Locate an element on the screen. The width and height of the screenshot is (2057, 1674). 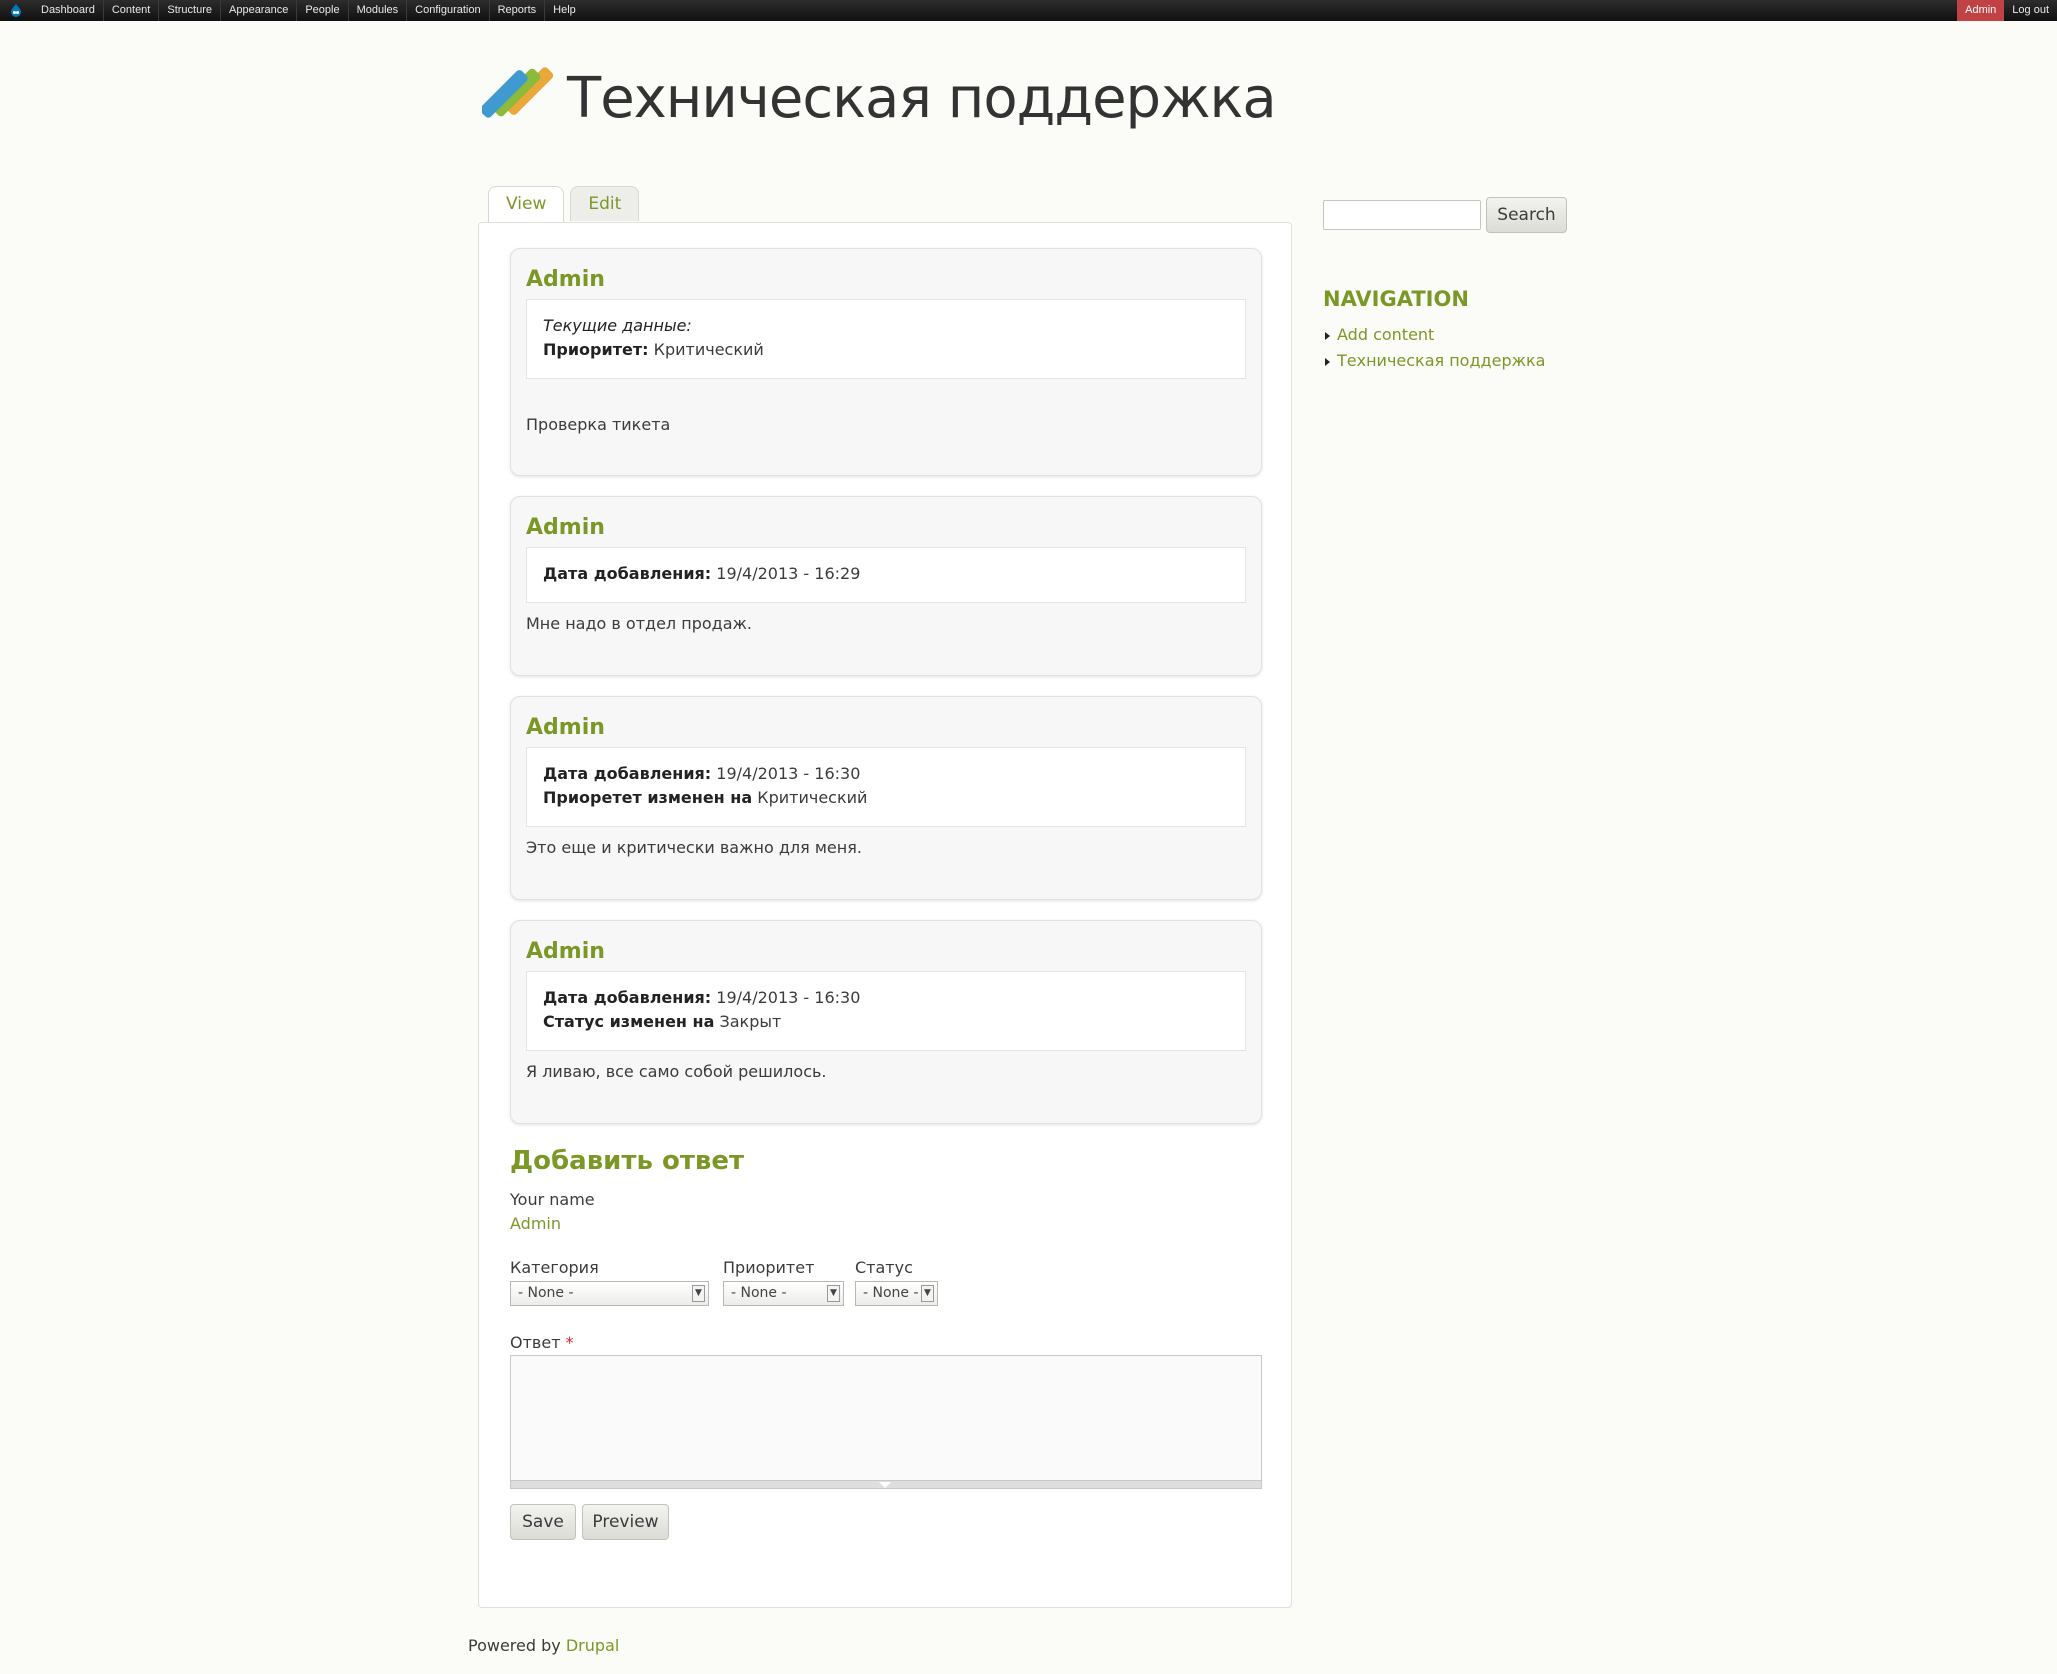
meta-date-value: 19/4/2013 - 16:29 is located at coordinates (788, 573).